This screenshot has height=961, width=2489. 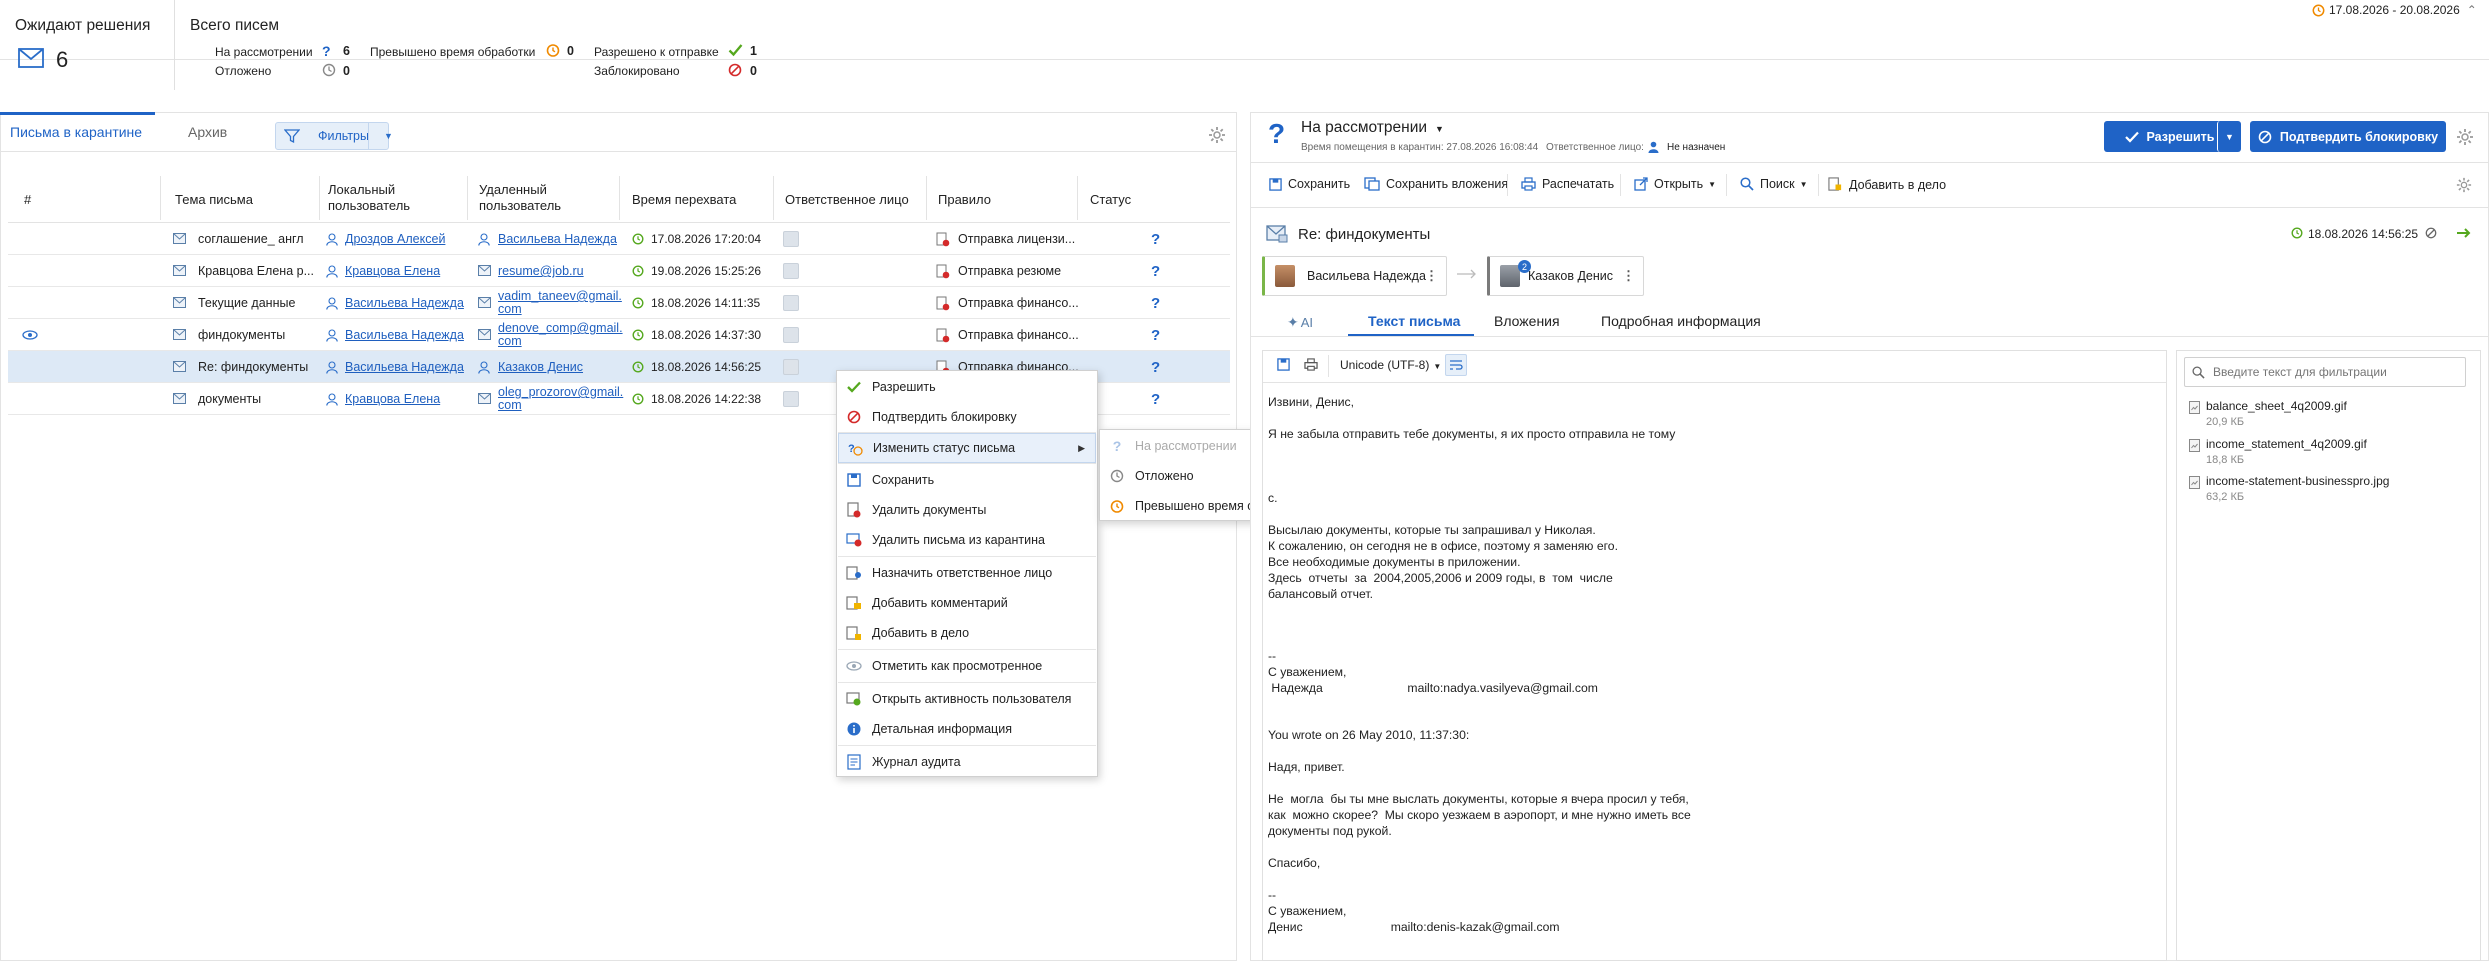 I want to click on rule-icon, so click(x=943, y=335).